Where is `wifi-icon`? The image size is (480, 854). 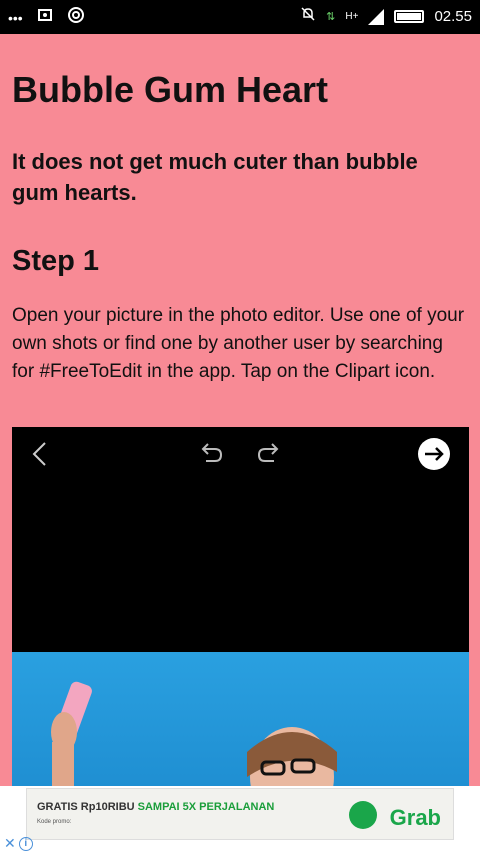
wifi-icon is located at coordinates (76, 17).